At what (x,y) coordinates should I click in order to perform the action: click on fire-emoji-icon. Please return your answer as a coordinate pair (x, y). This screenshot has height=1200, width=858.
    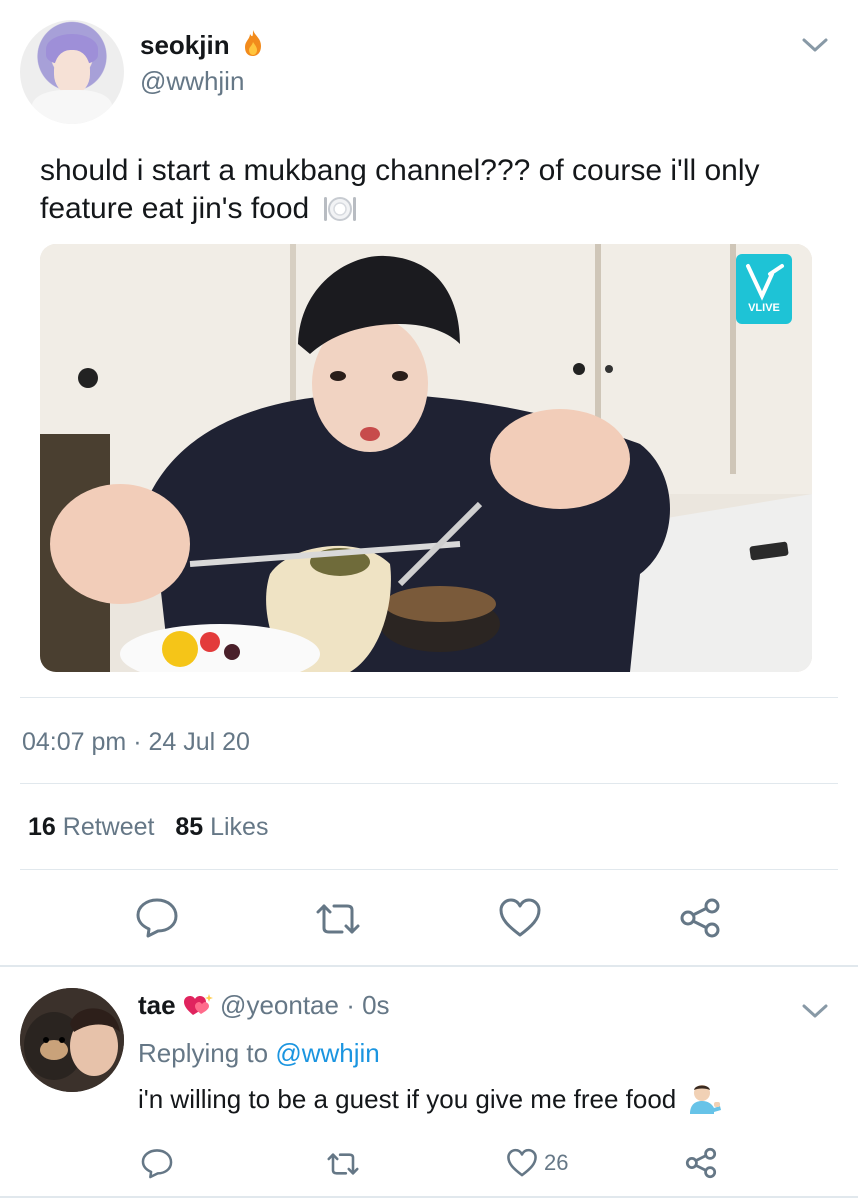
    Looking at the image, I should click on (253, 46).